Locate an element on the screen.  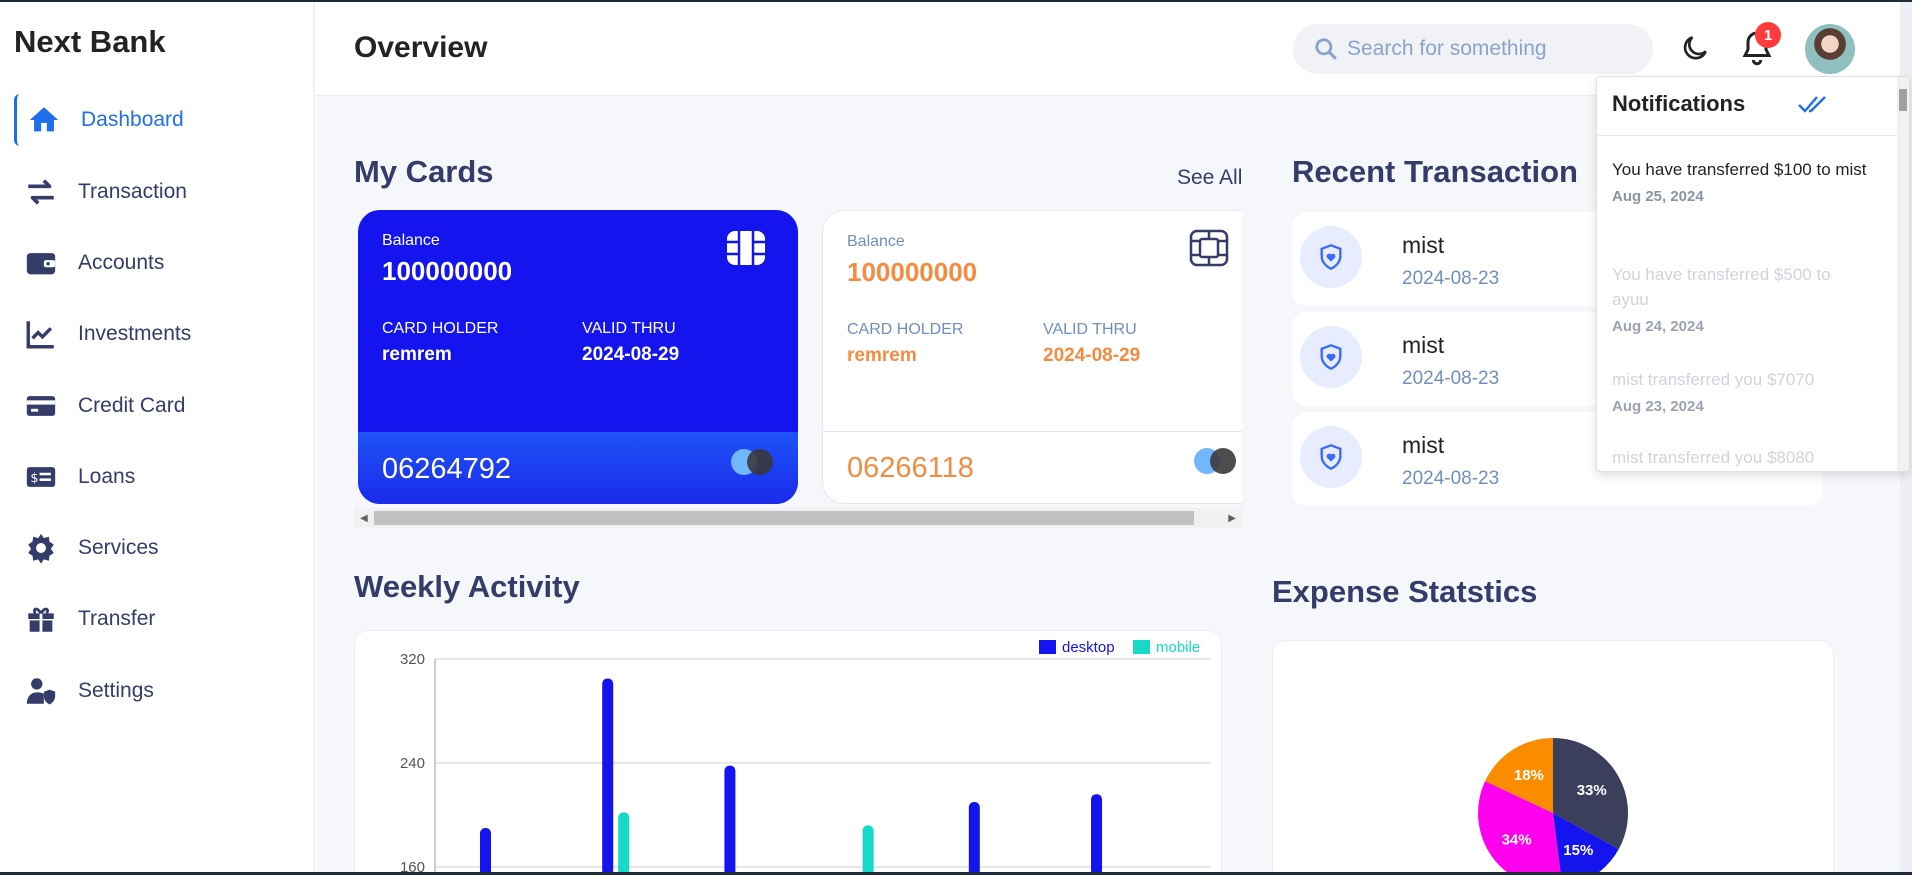
notification-message: You have transferred $500 to ayuu is located at coordinates (1721, 287).